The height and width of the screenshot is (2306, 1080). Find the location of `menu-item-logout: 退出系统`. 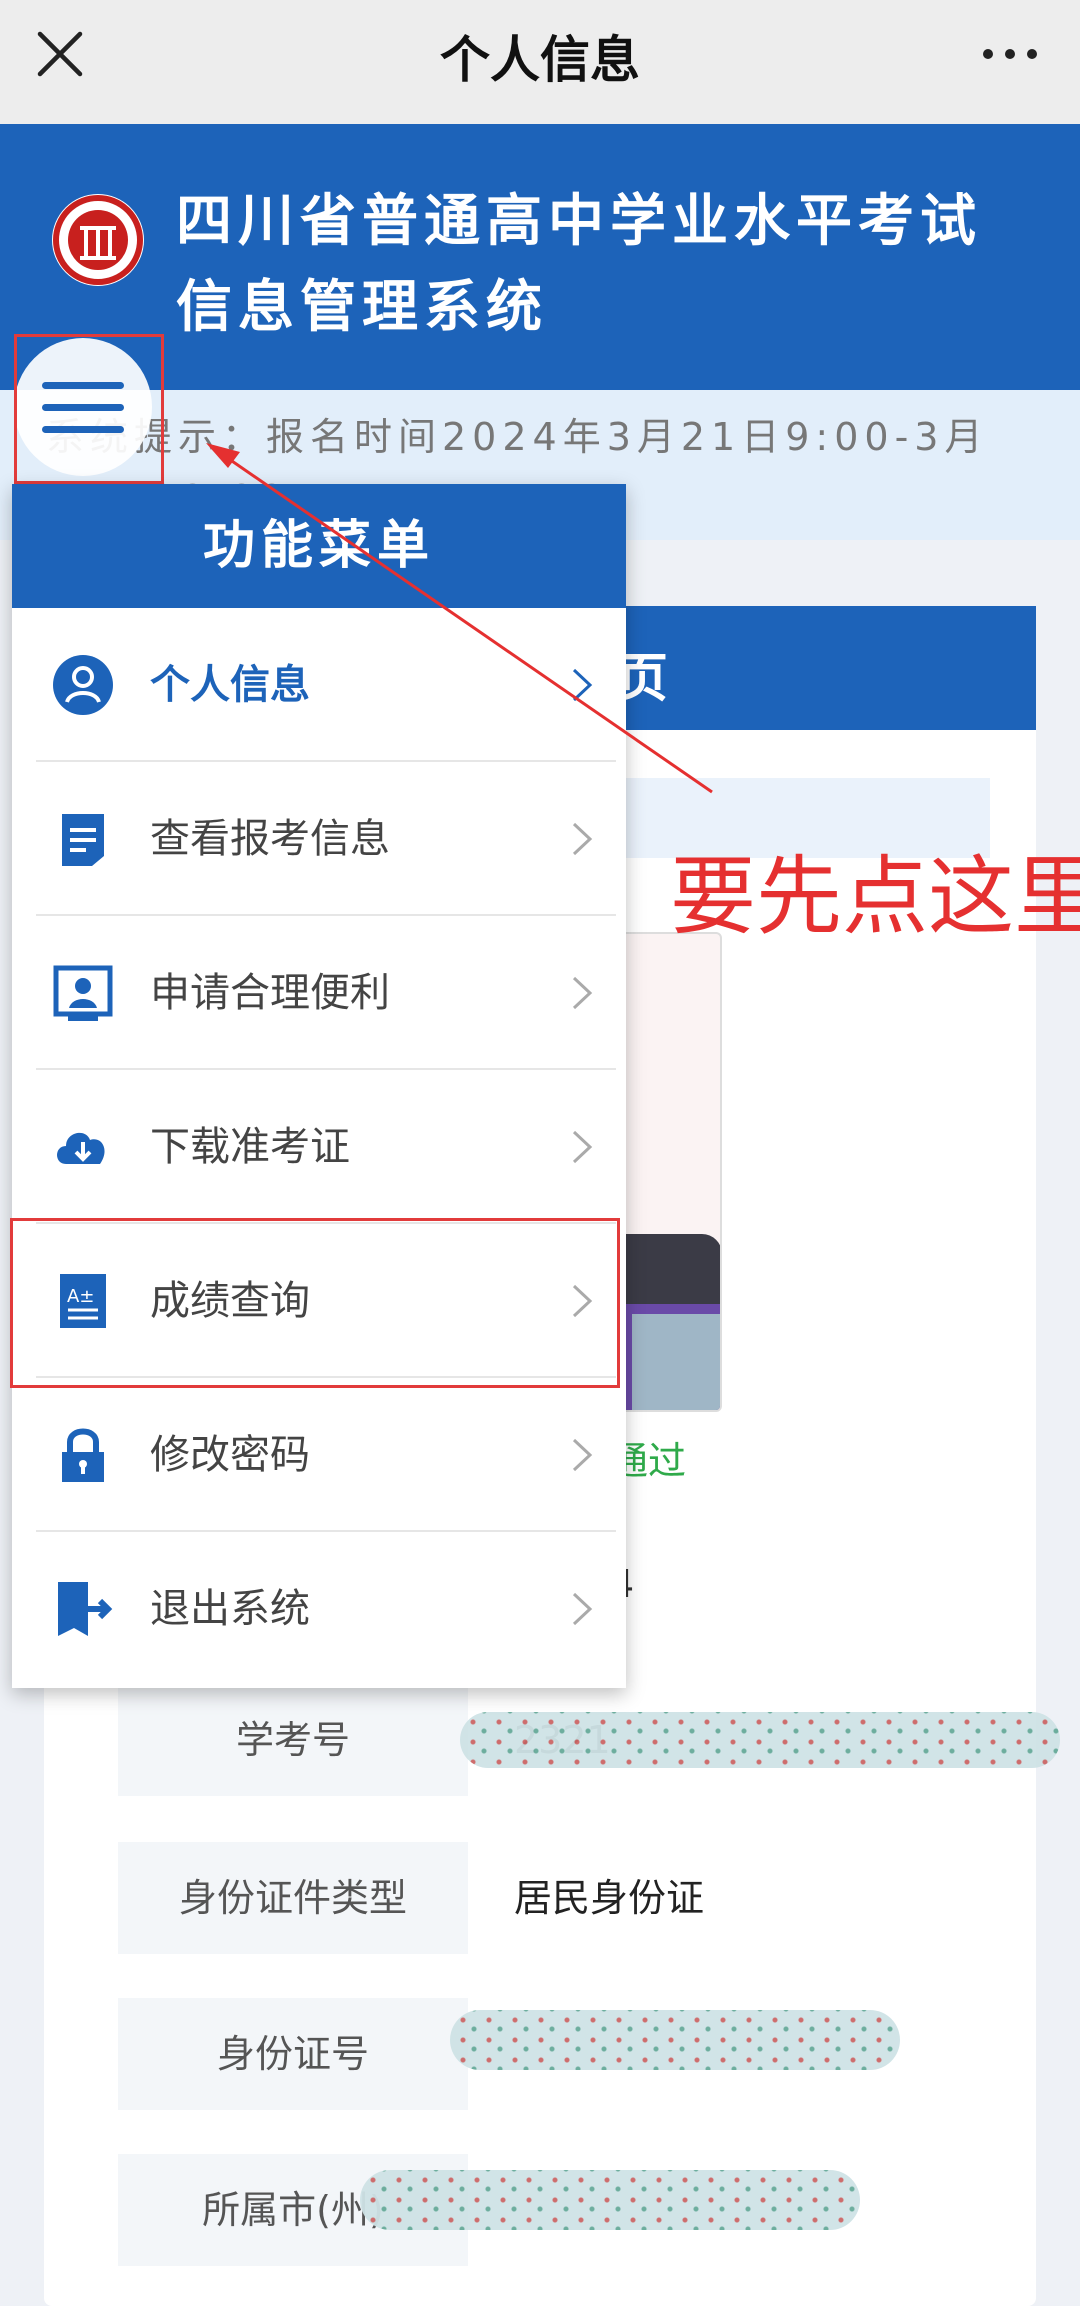

menu-item-logout: 退出系统 is located at coordinates (319, 1609).